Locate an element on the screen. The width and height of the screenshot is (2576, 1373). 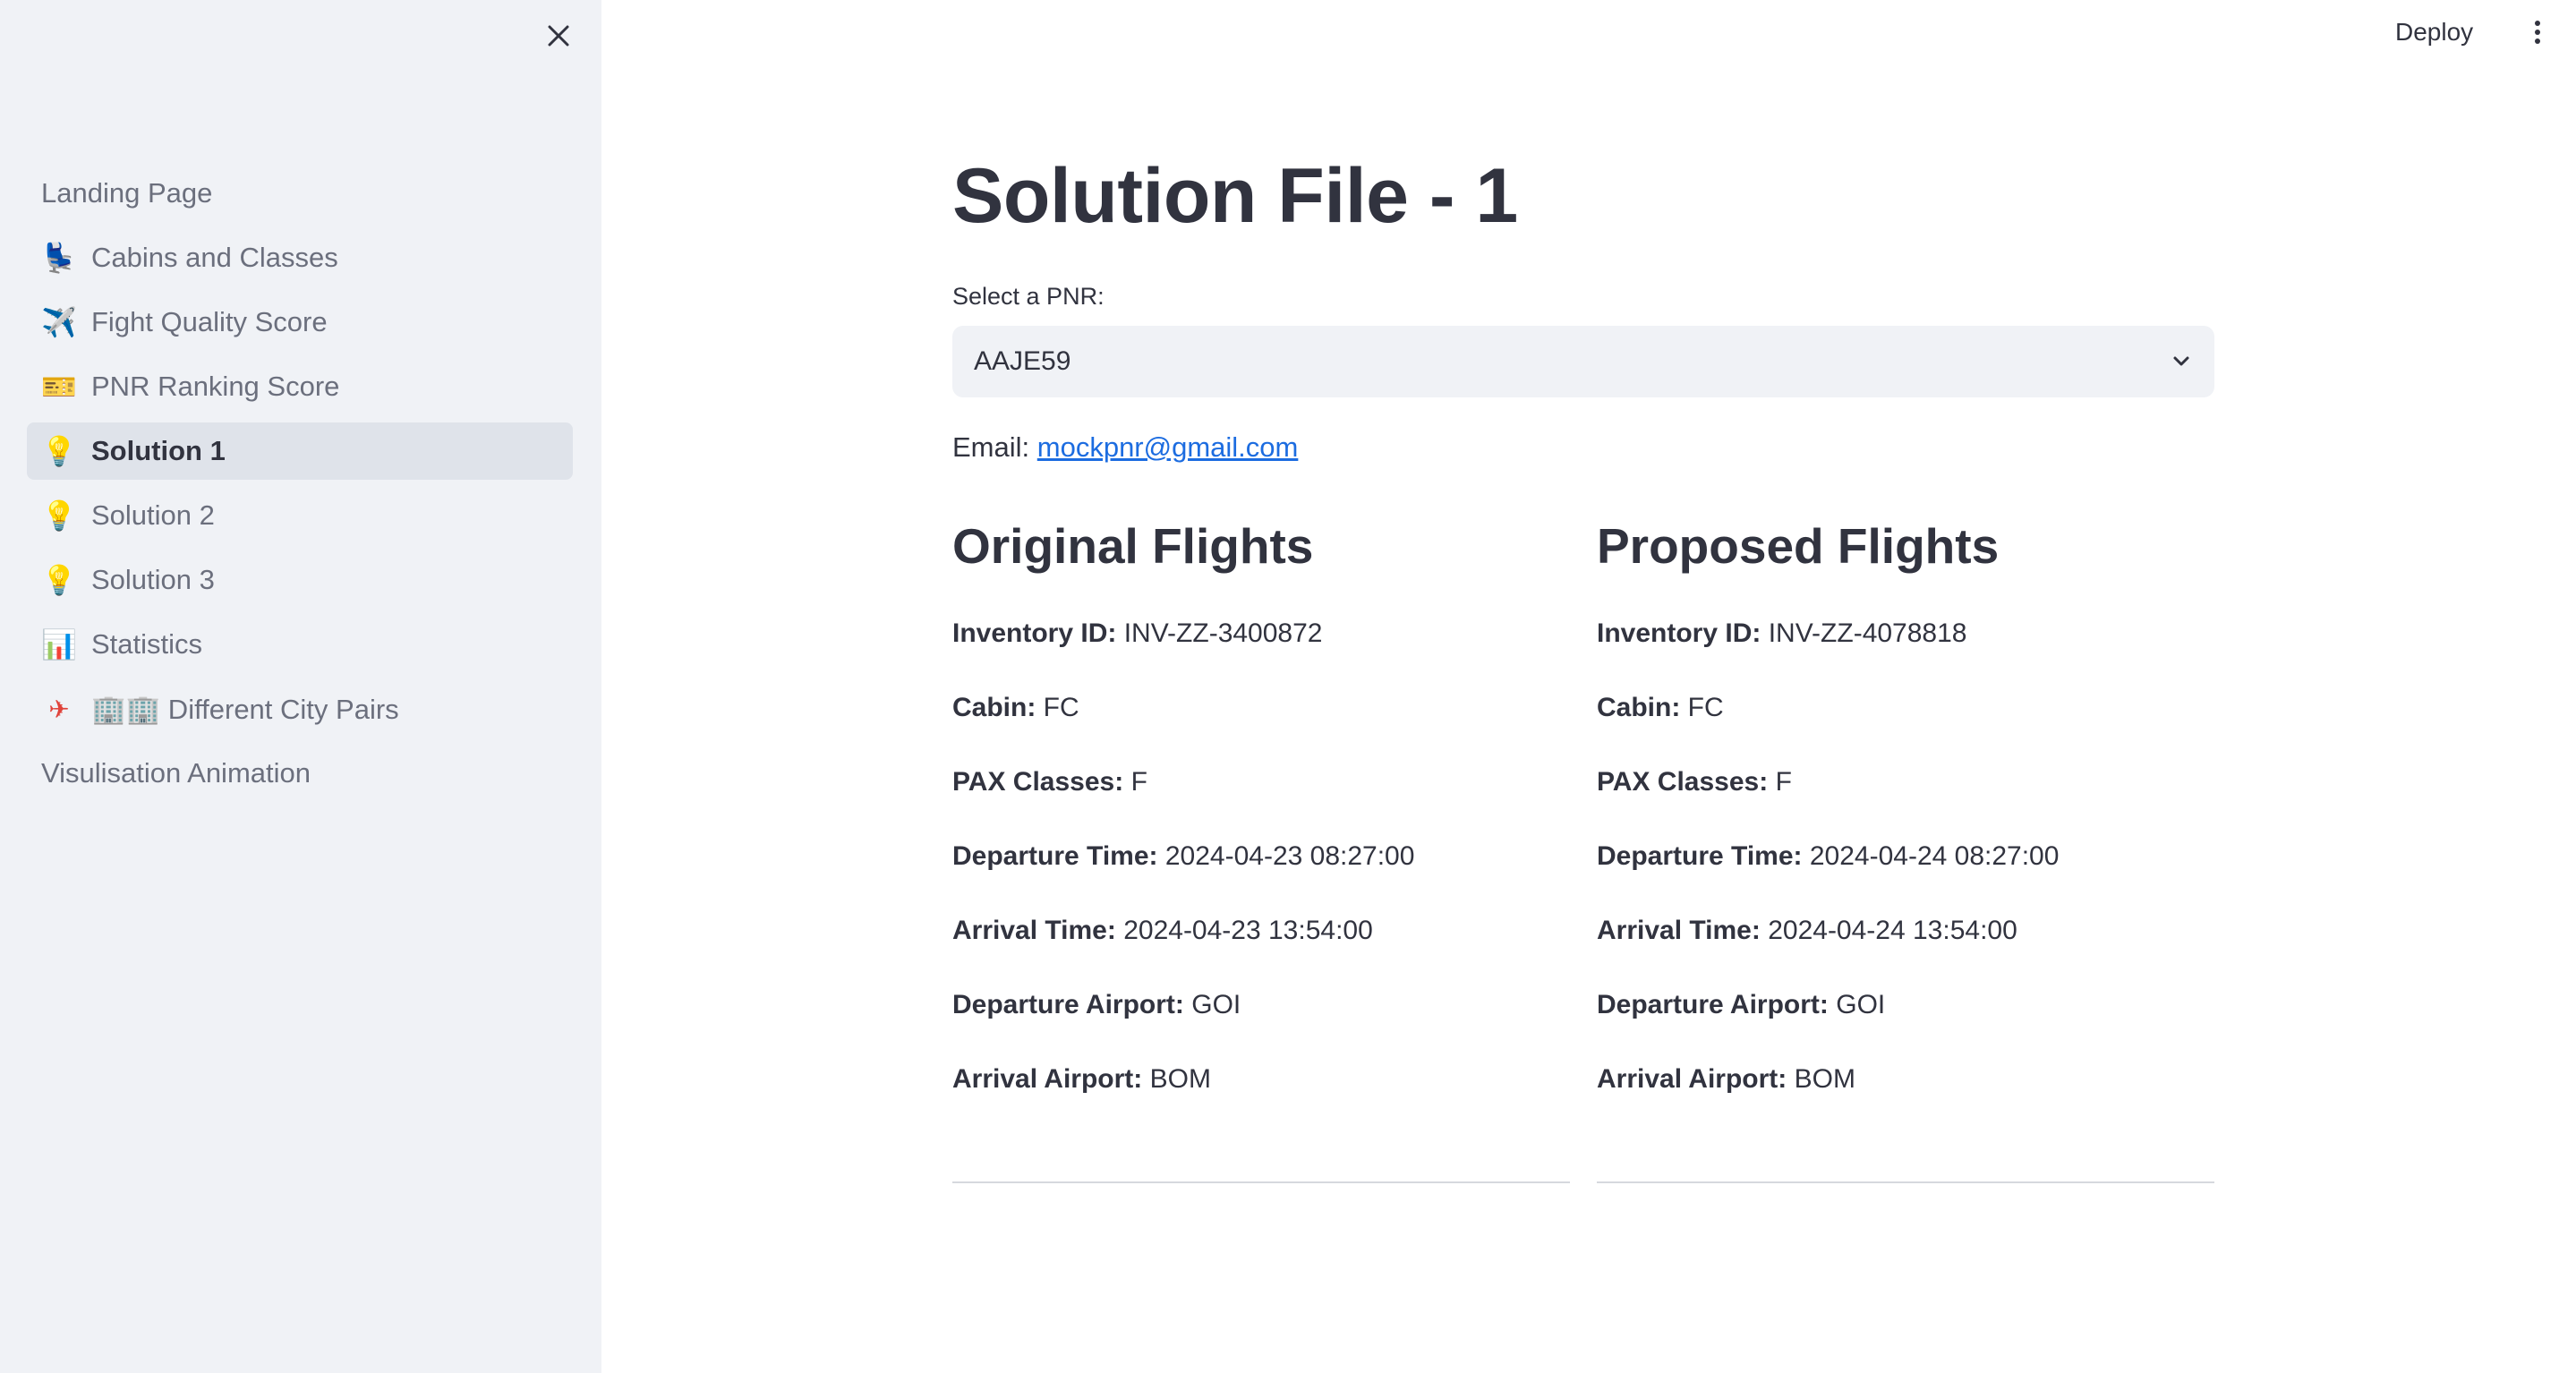
email-label: Email: is located at coordinates (991, 447).